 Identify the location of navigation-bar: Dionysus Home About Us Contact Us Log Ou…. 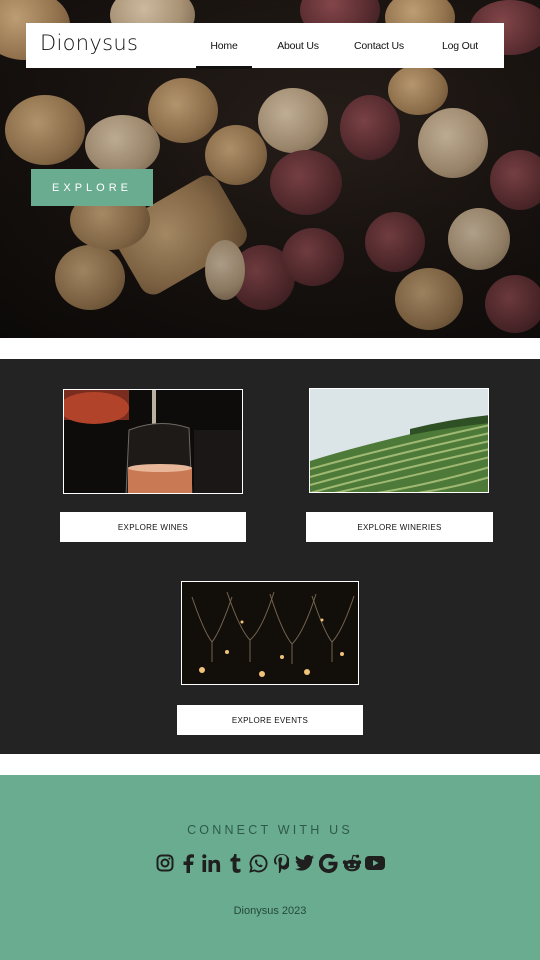
(265, 46).